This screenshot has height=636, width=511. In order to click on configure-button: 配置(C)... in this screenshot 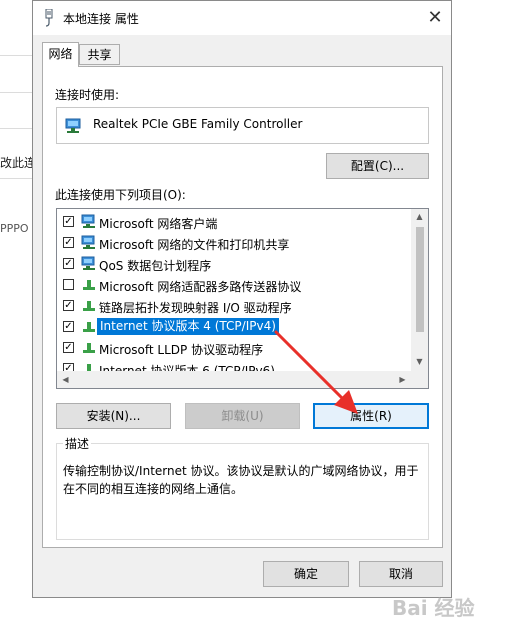, I will do `click(377, 166)`.